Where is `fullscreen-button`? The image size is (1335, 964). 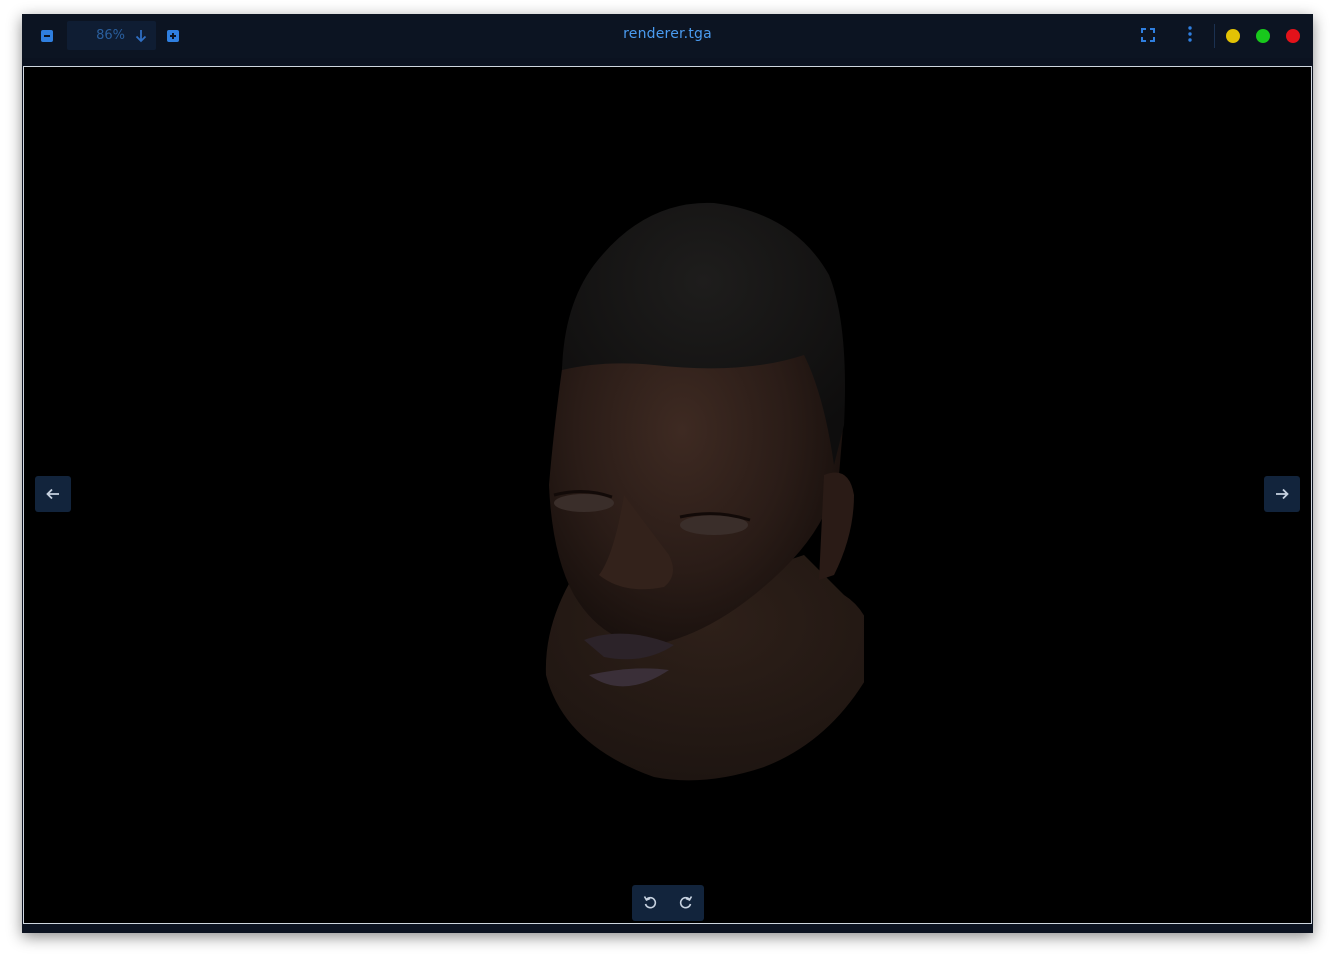 fullscreen-button is located at coordinates (1148, 36).